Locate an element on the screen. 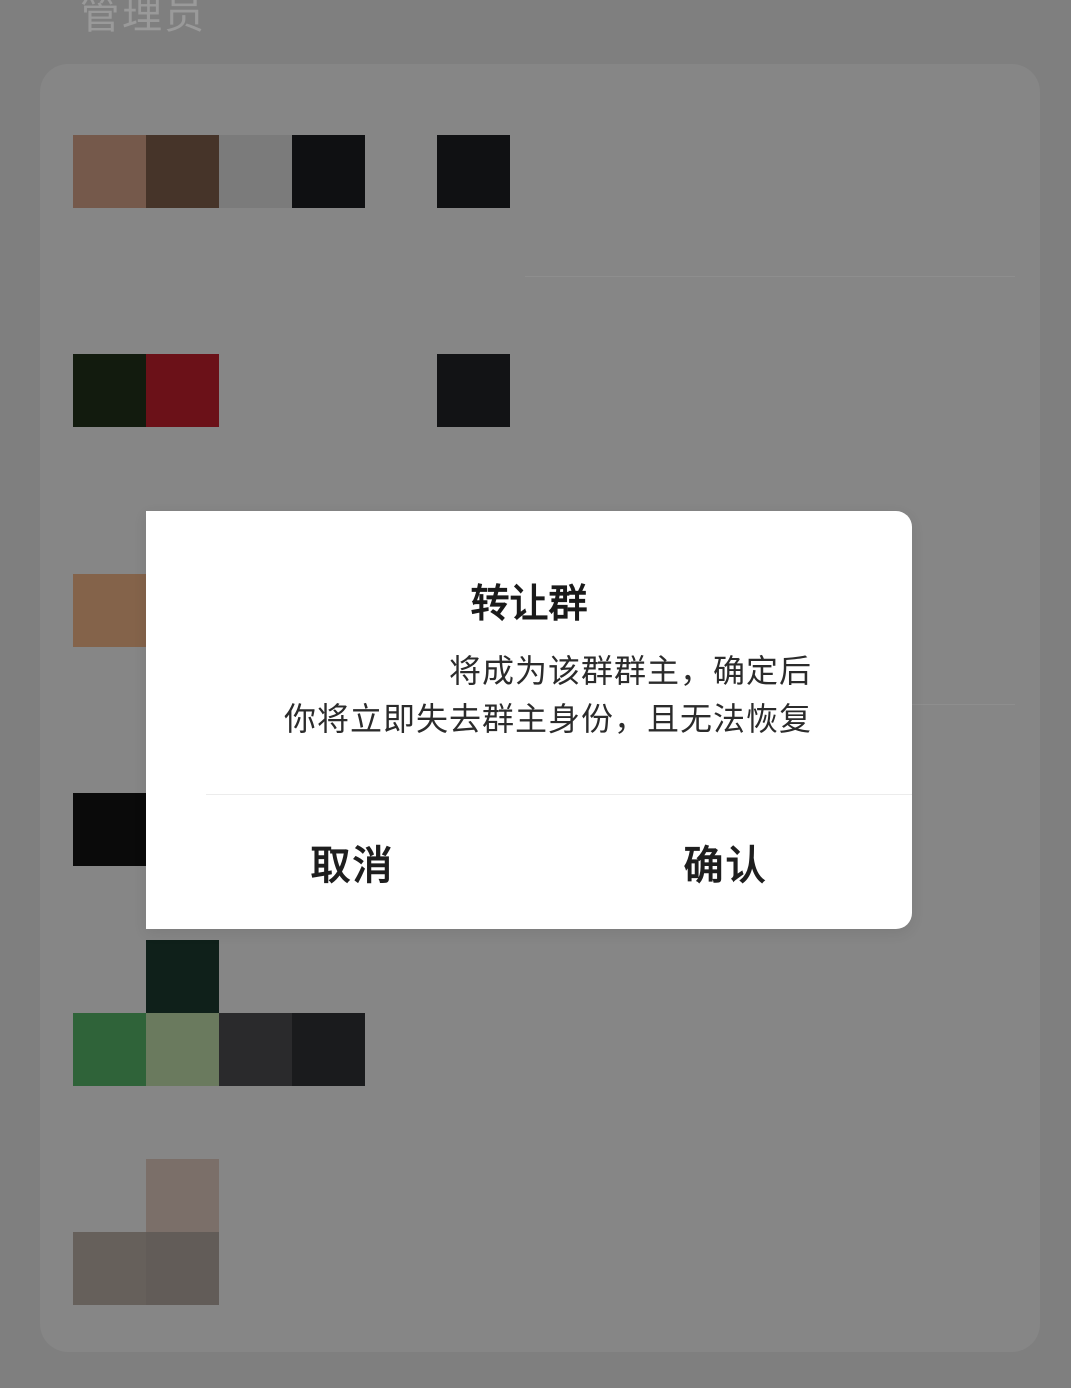 The height and width of the screenshot is (1388, 1071). cancel-button: 取消 is located at coordinates (352, 862).